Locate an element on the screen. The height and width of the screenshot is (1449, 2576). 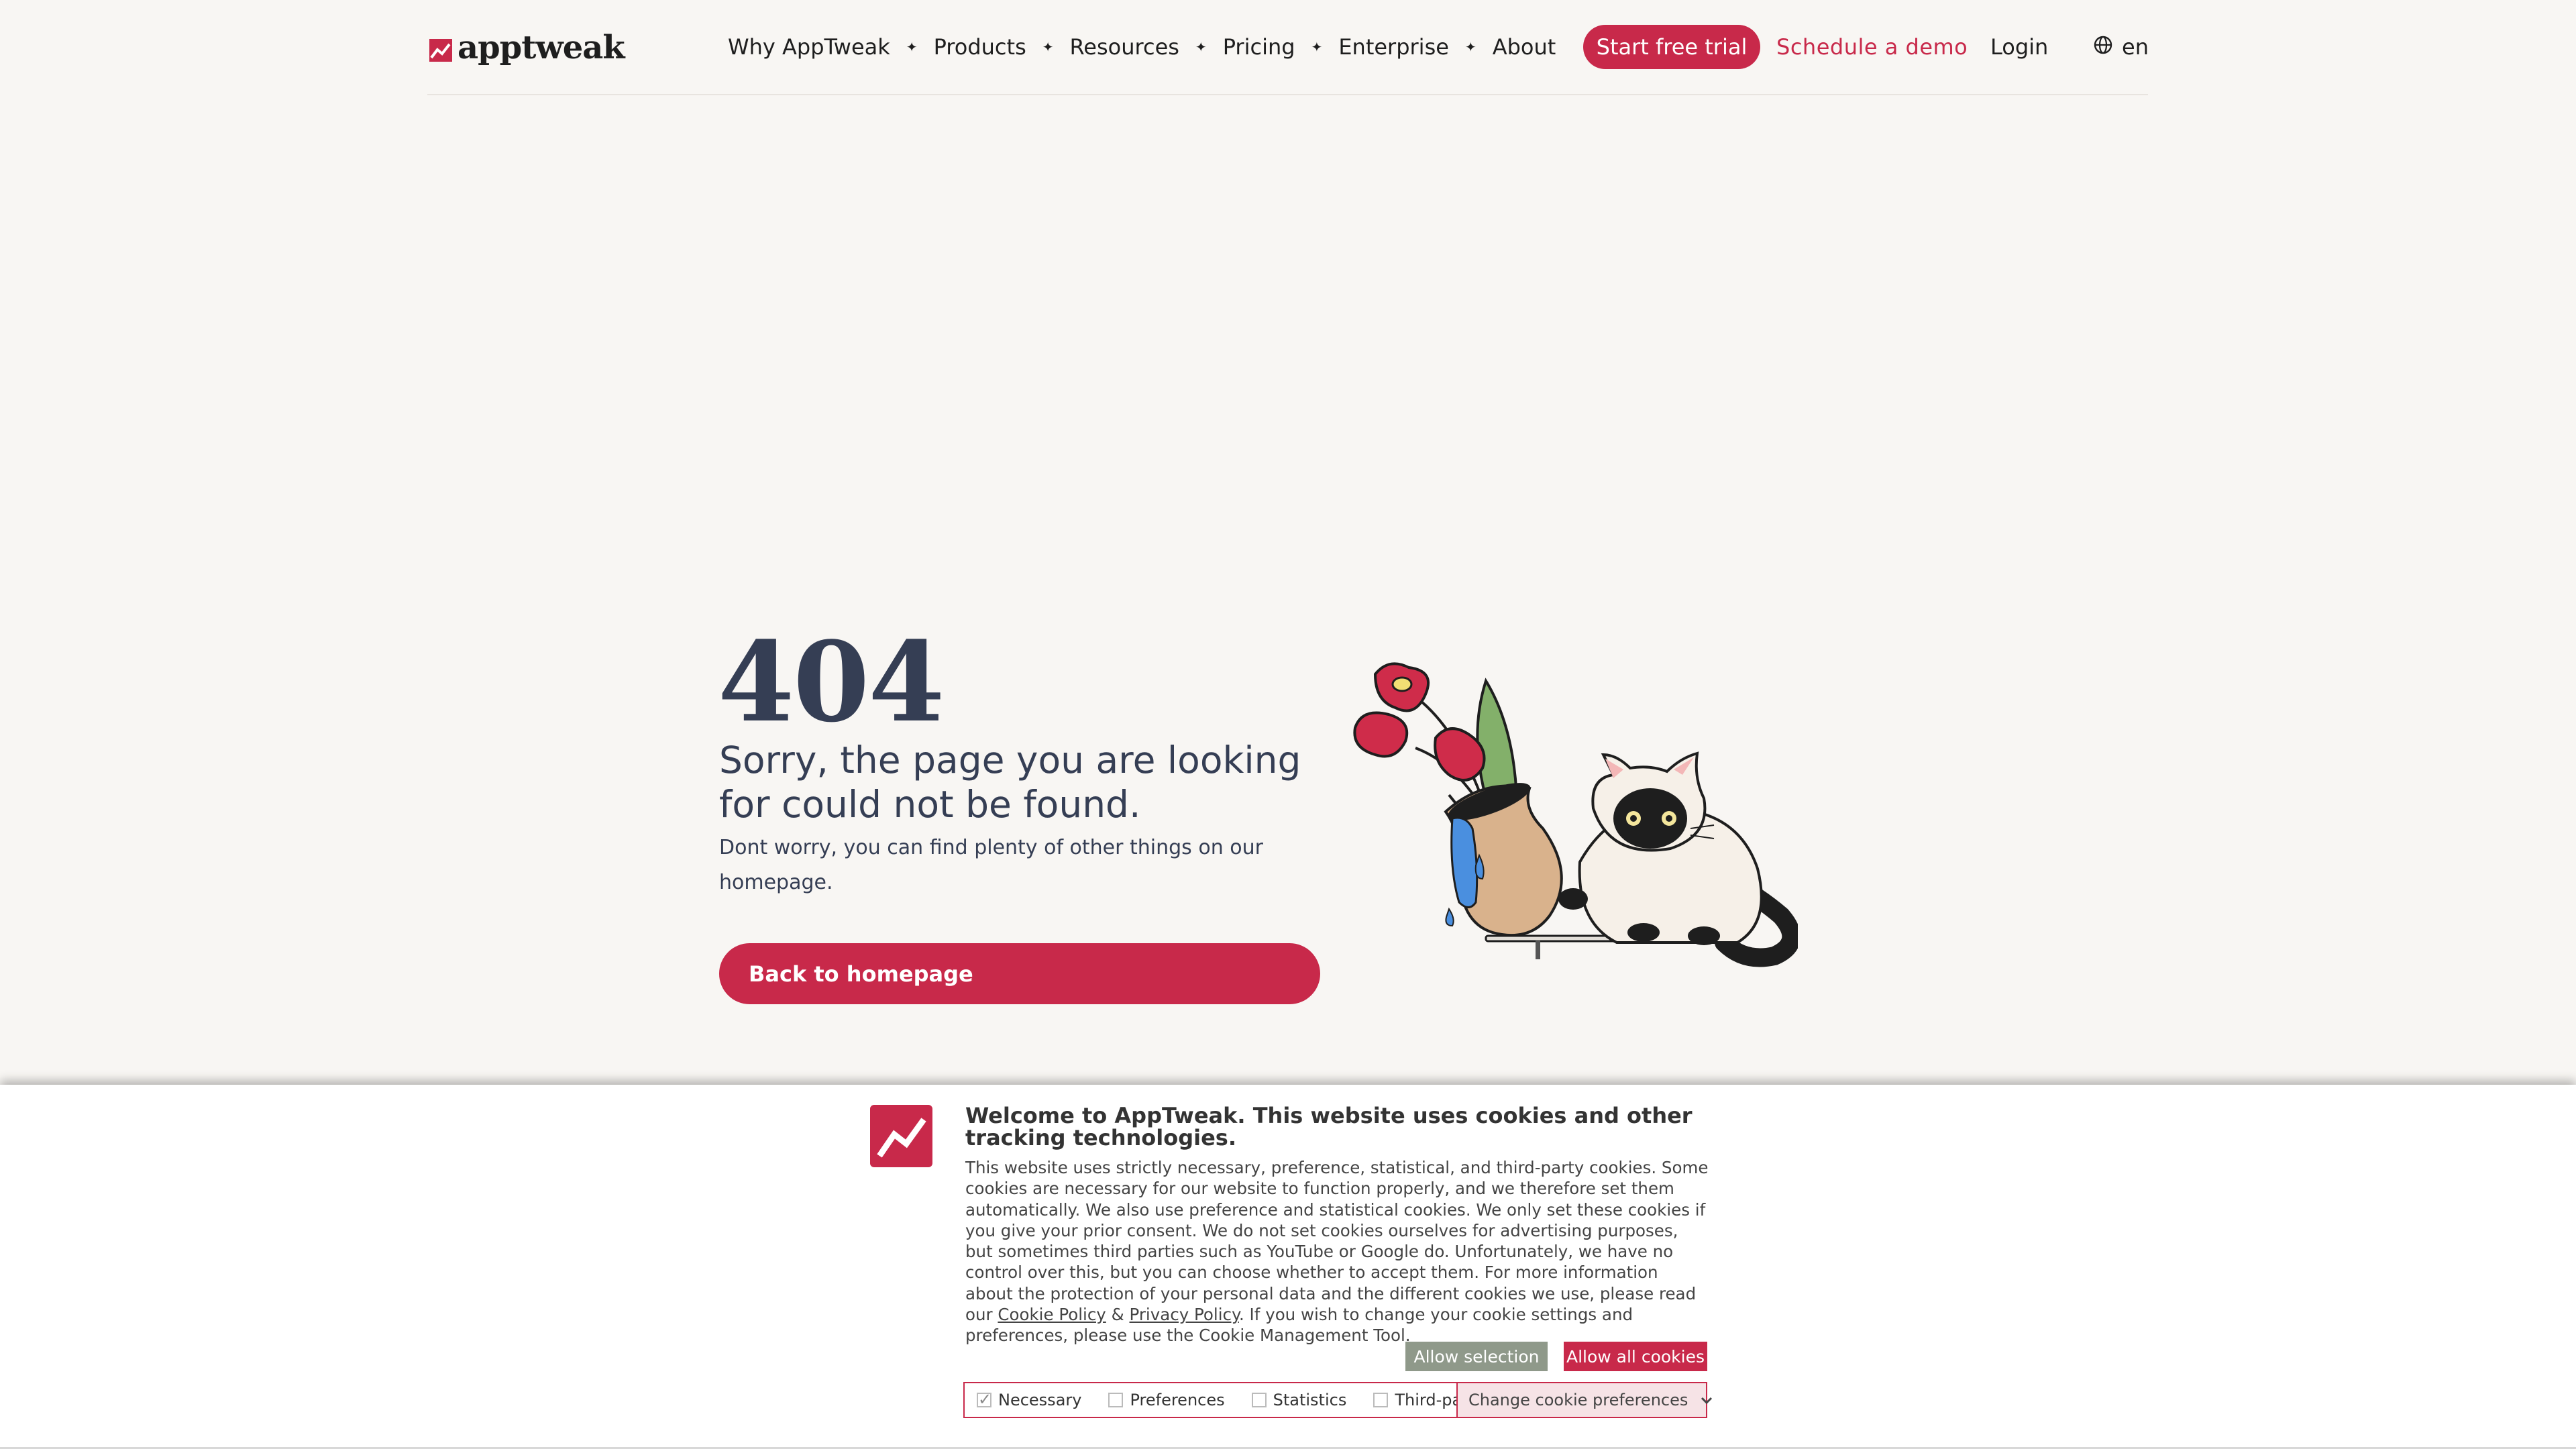
nav-about: About is located at coordinates (1524, 47).